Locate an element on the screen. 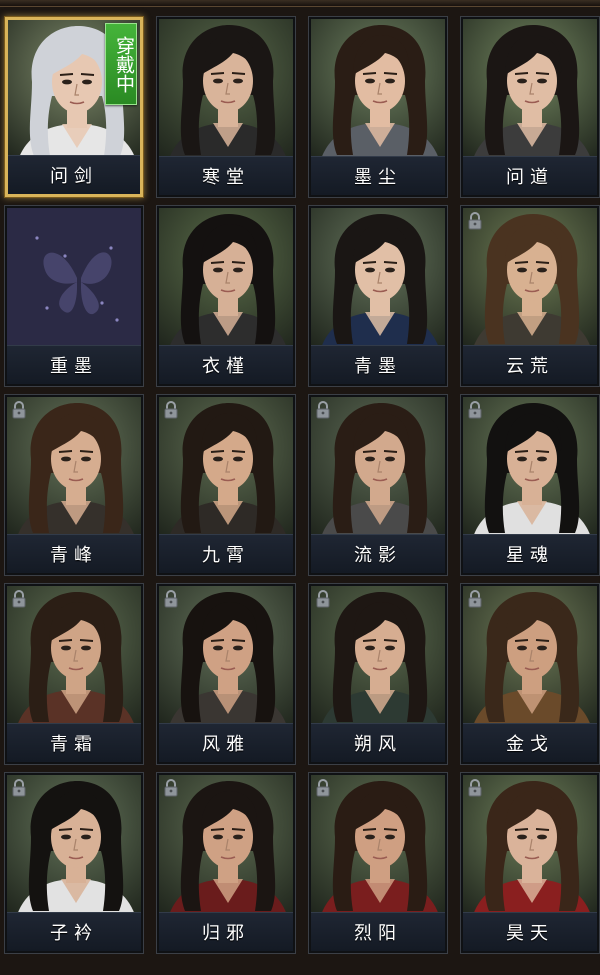  name-bar: 流影 is located at coordinates (378, 553).